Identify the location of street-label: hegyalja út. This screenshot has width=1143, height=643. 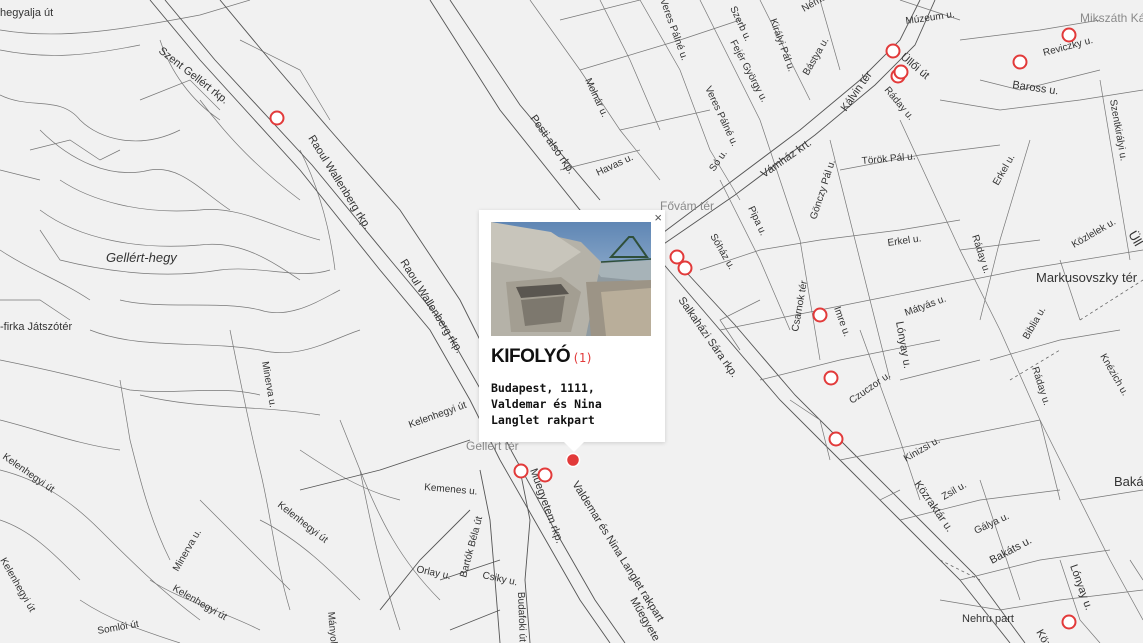
(26, 13).